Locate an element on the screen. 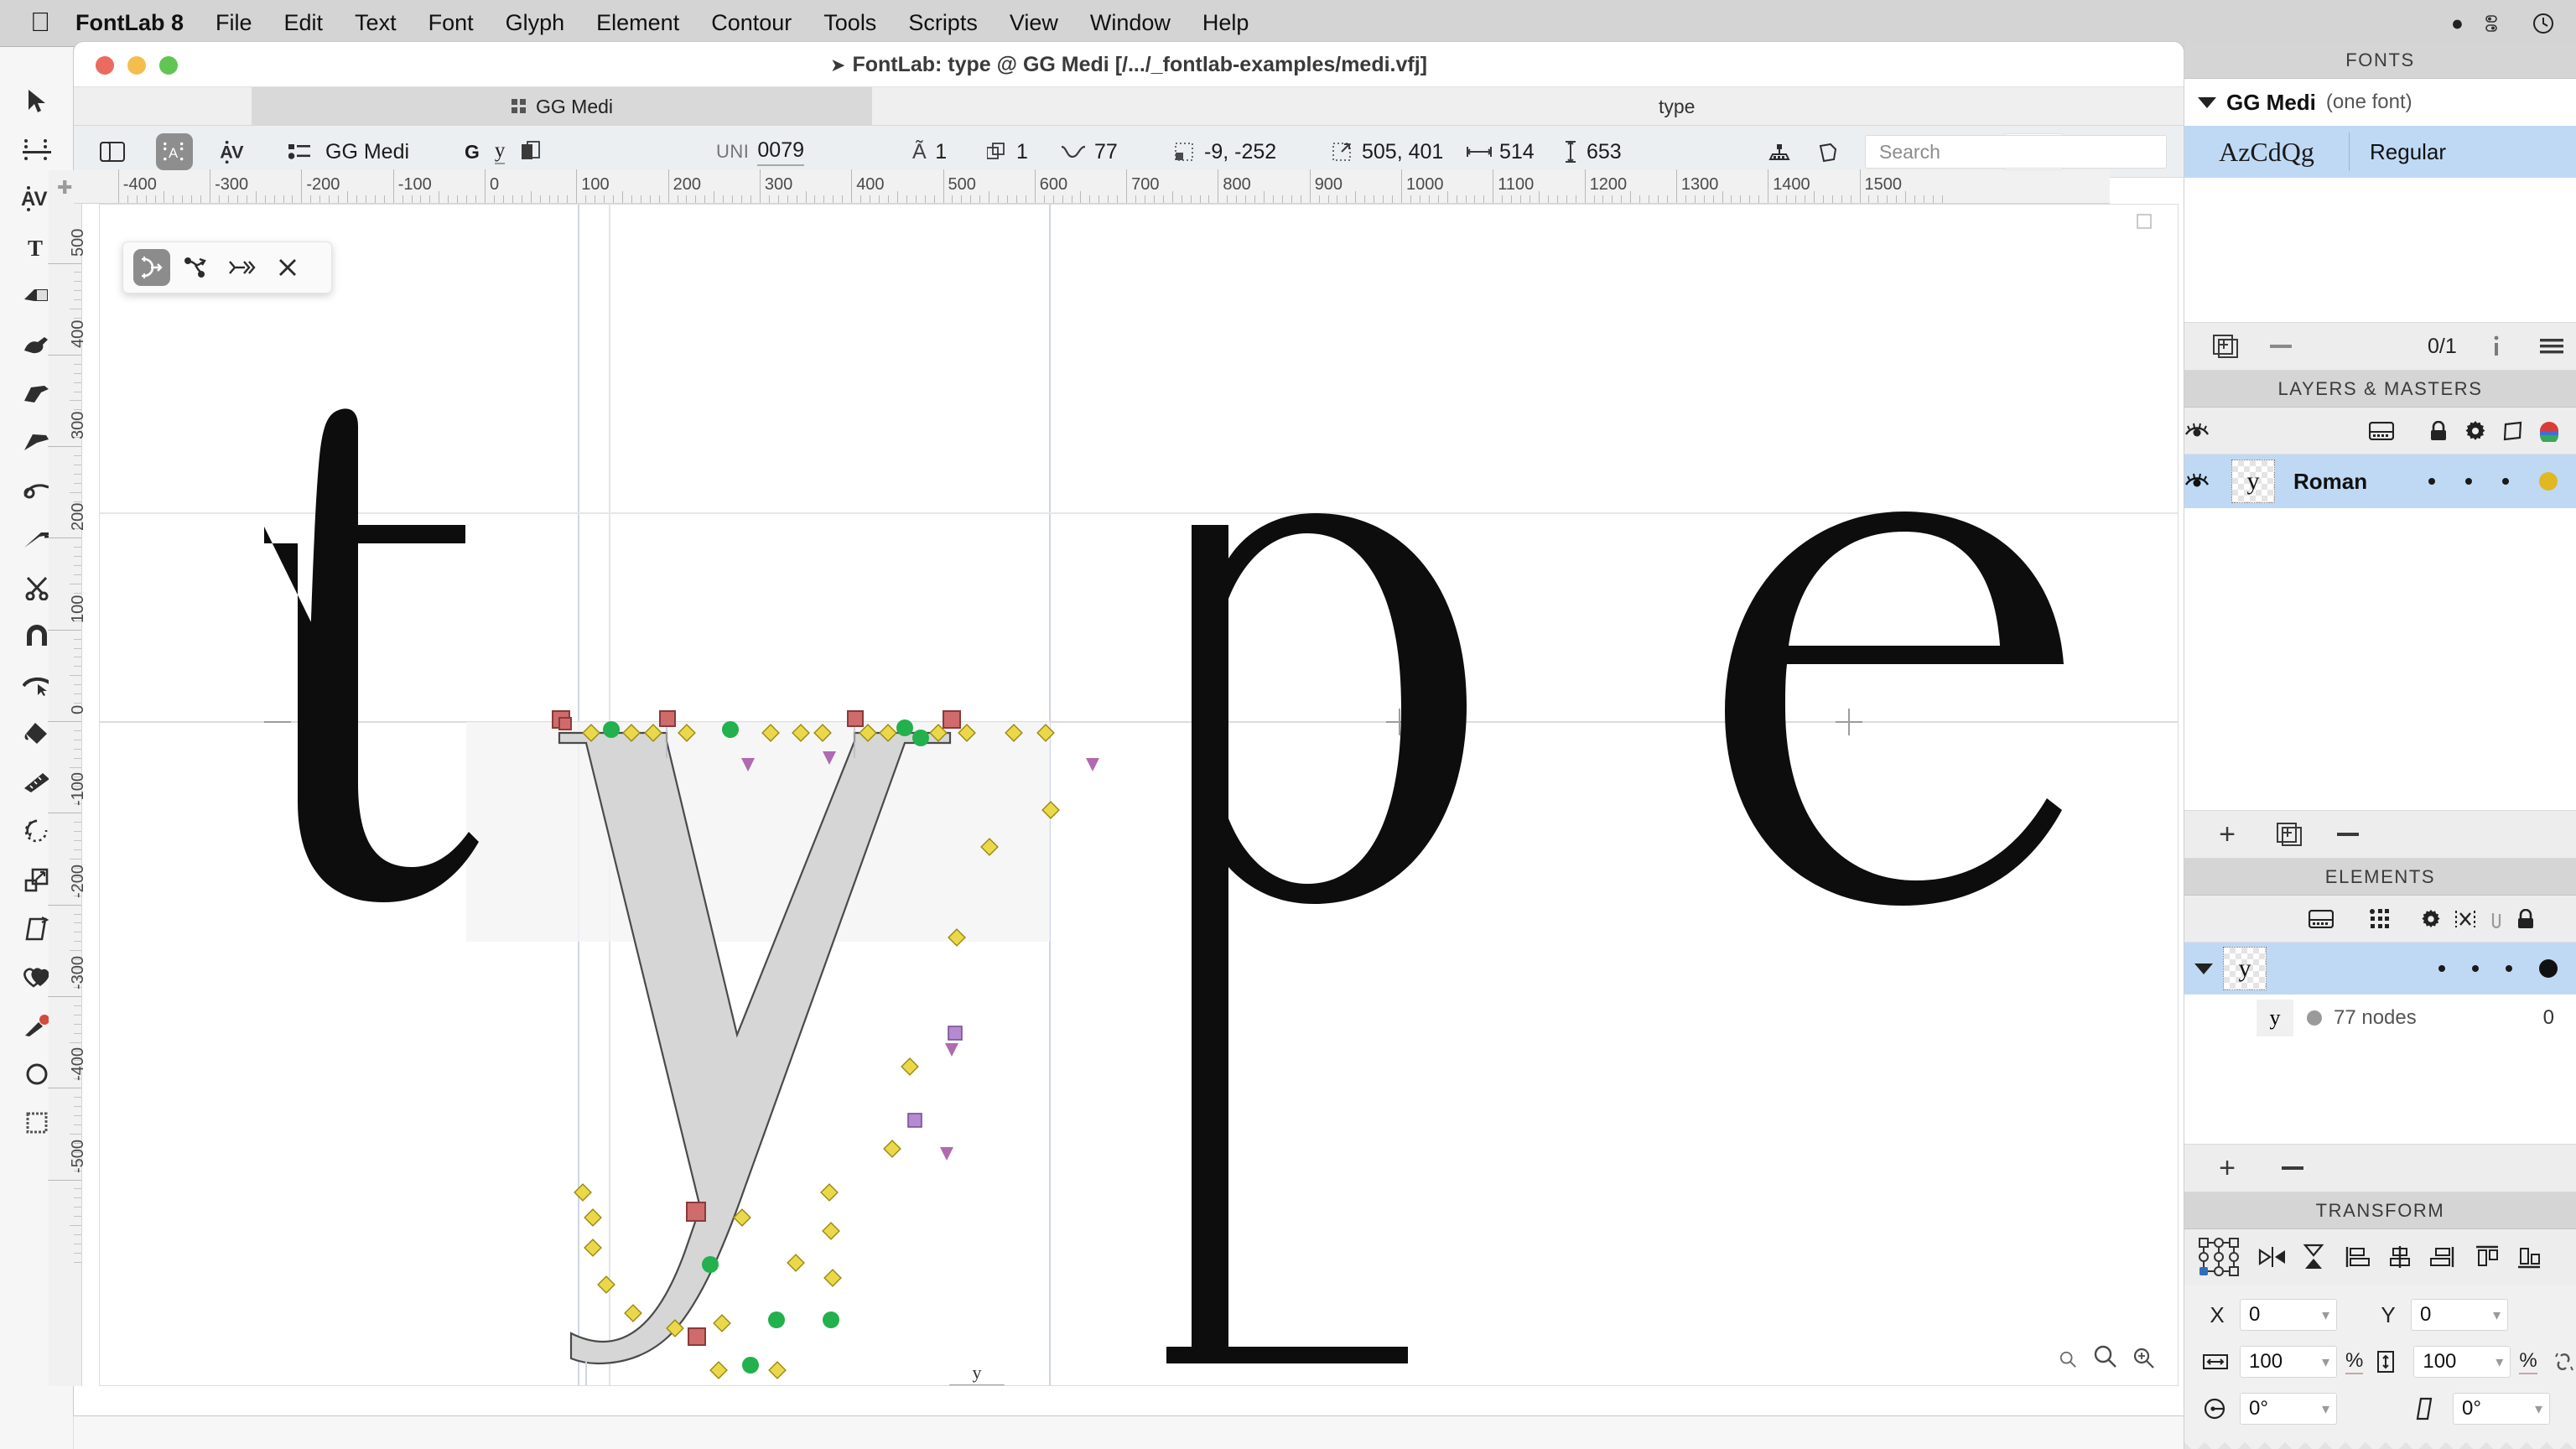 The width and height of the screenshot is (2576, 1449). menu-item-view: View is located at coordinates (1034, 23).